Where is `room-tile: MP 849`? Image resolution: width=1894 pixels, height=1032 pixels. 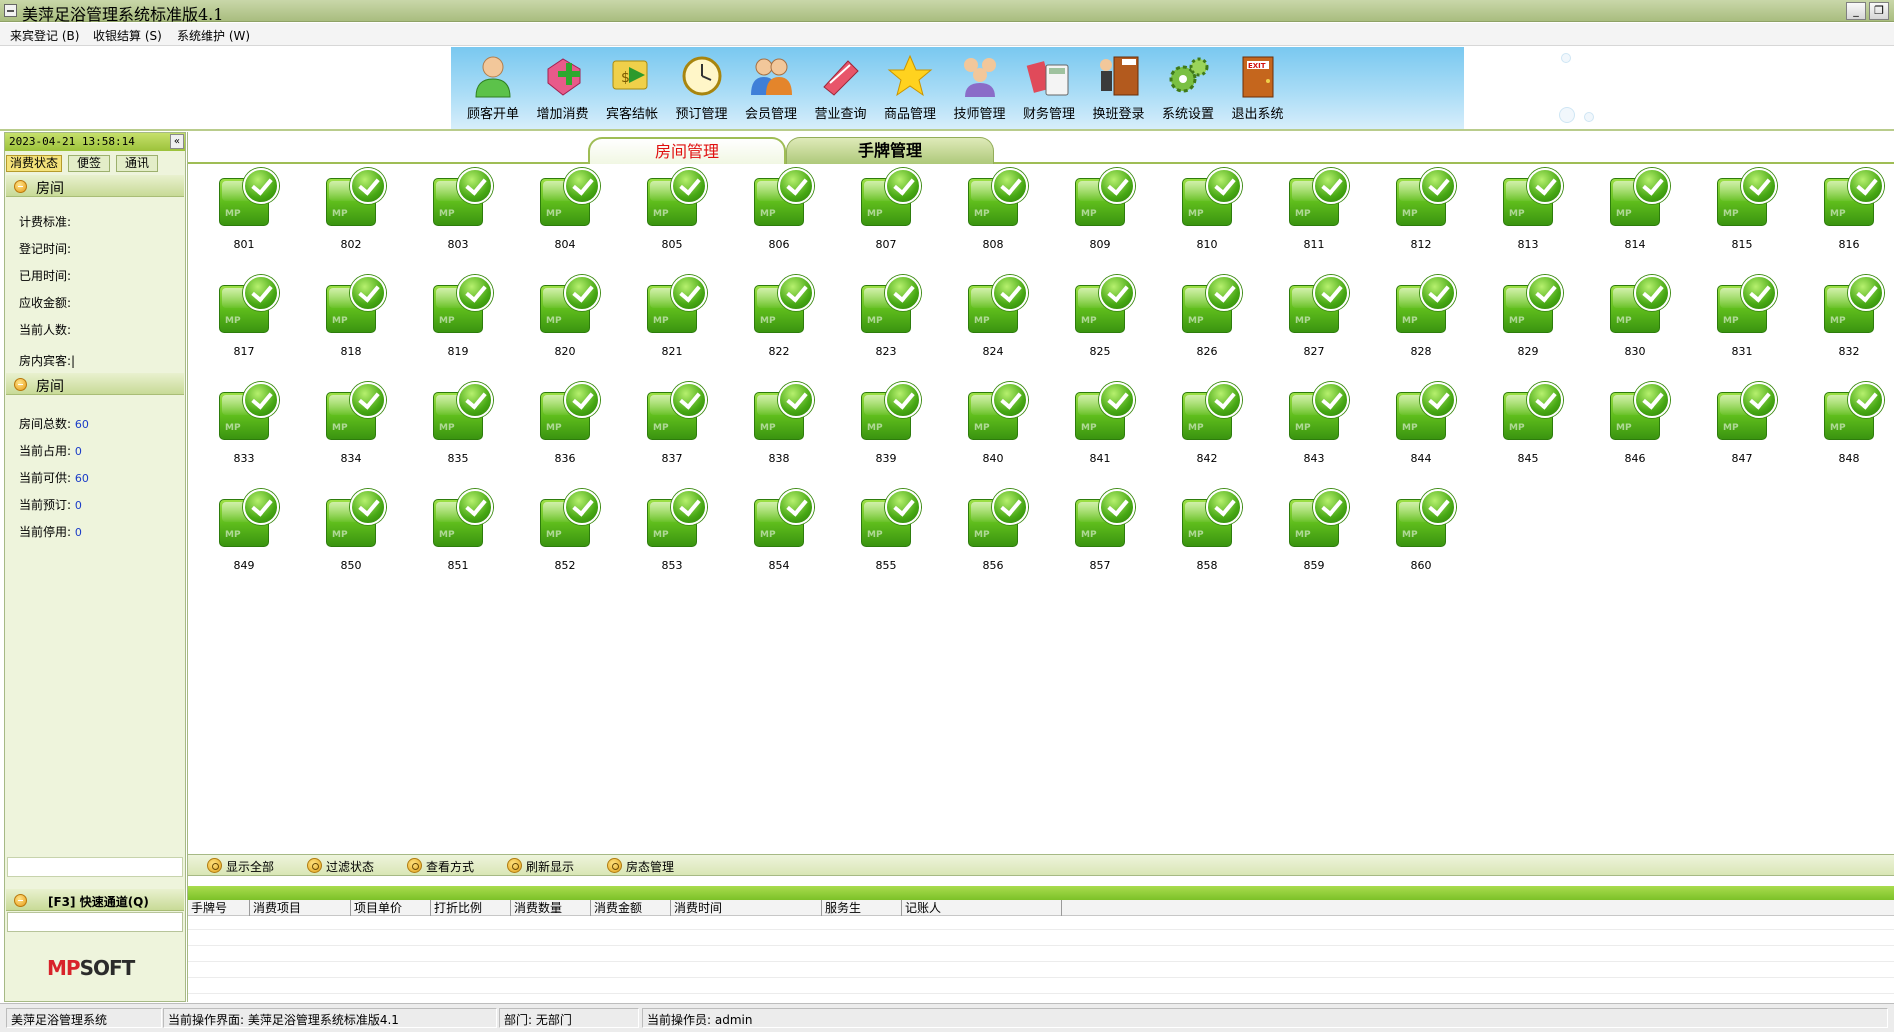
room-tile: MP 849 is located at coordinates (244, 535).